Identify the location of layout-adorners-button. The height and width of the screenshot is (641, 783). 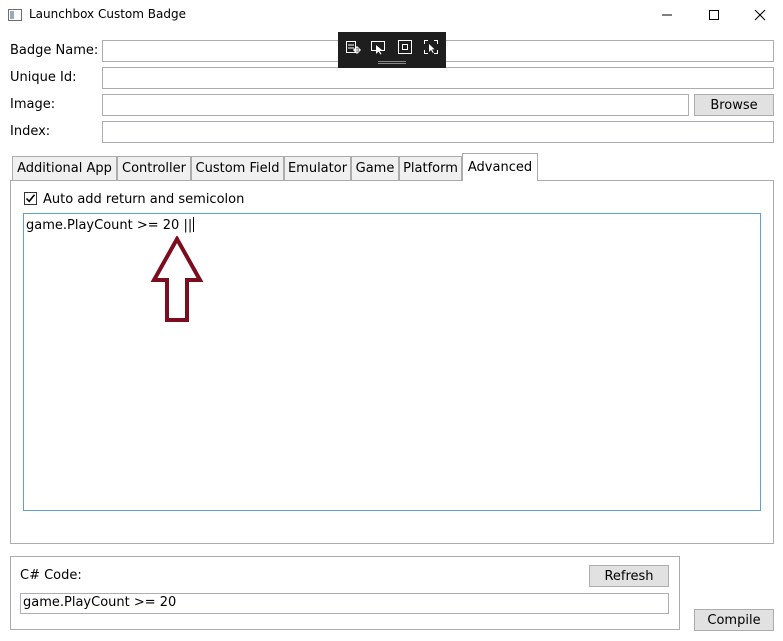
(405, 47).